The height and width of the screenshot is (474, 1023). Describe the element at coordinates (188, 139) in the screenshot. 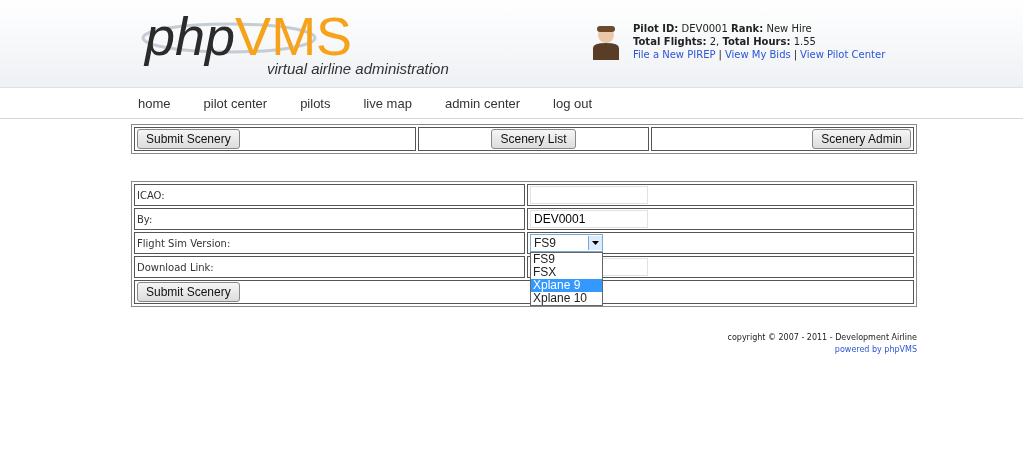

I see `toolbar-button: Submit Scenery` at that location.